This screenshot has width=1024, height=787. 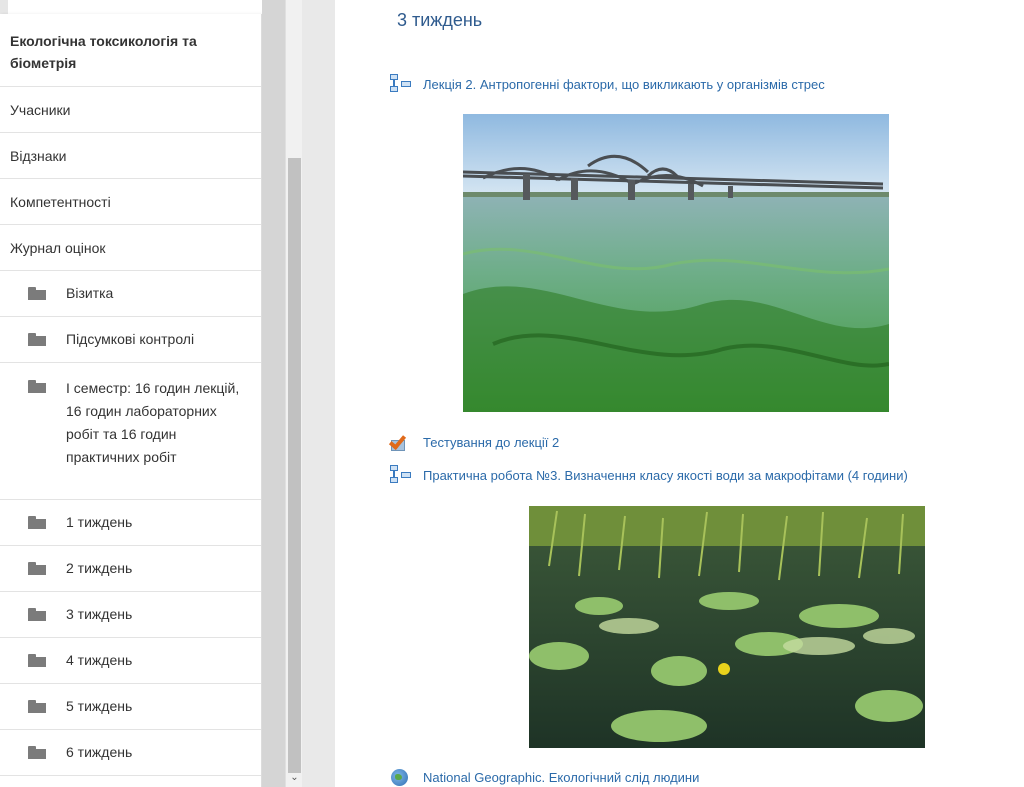 What do you see at coordinates (440, 20) in the screenshot?
I see `section-title: 3 тиждень` at bounding box center [440, 20].